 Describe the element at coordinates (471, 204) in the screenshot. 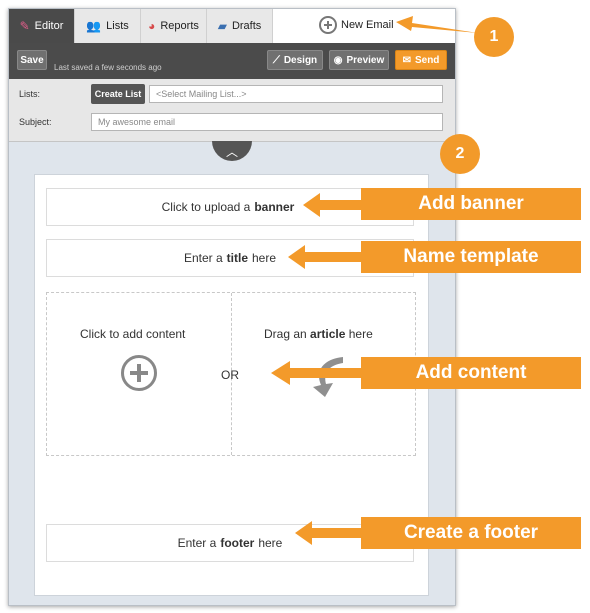

I see `callout-add-banner: Add banner` at that location.